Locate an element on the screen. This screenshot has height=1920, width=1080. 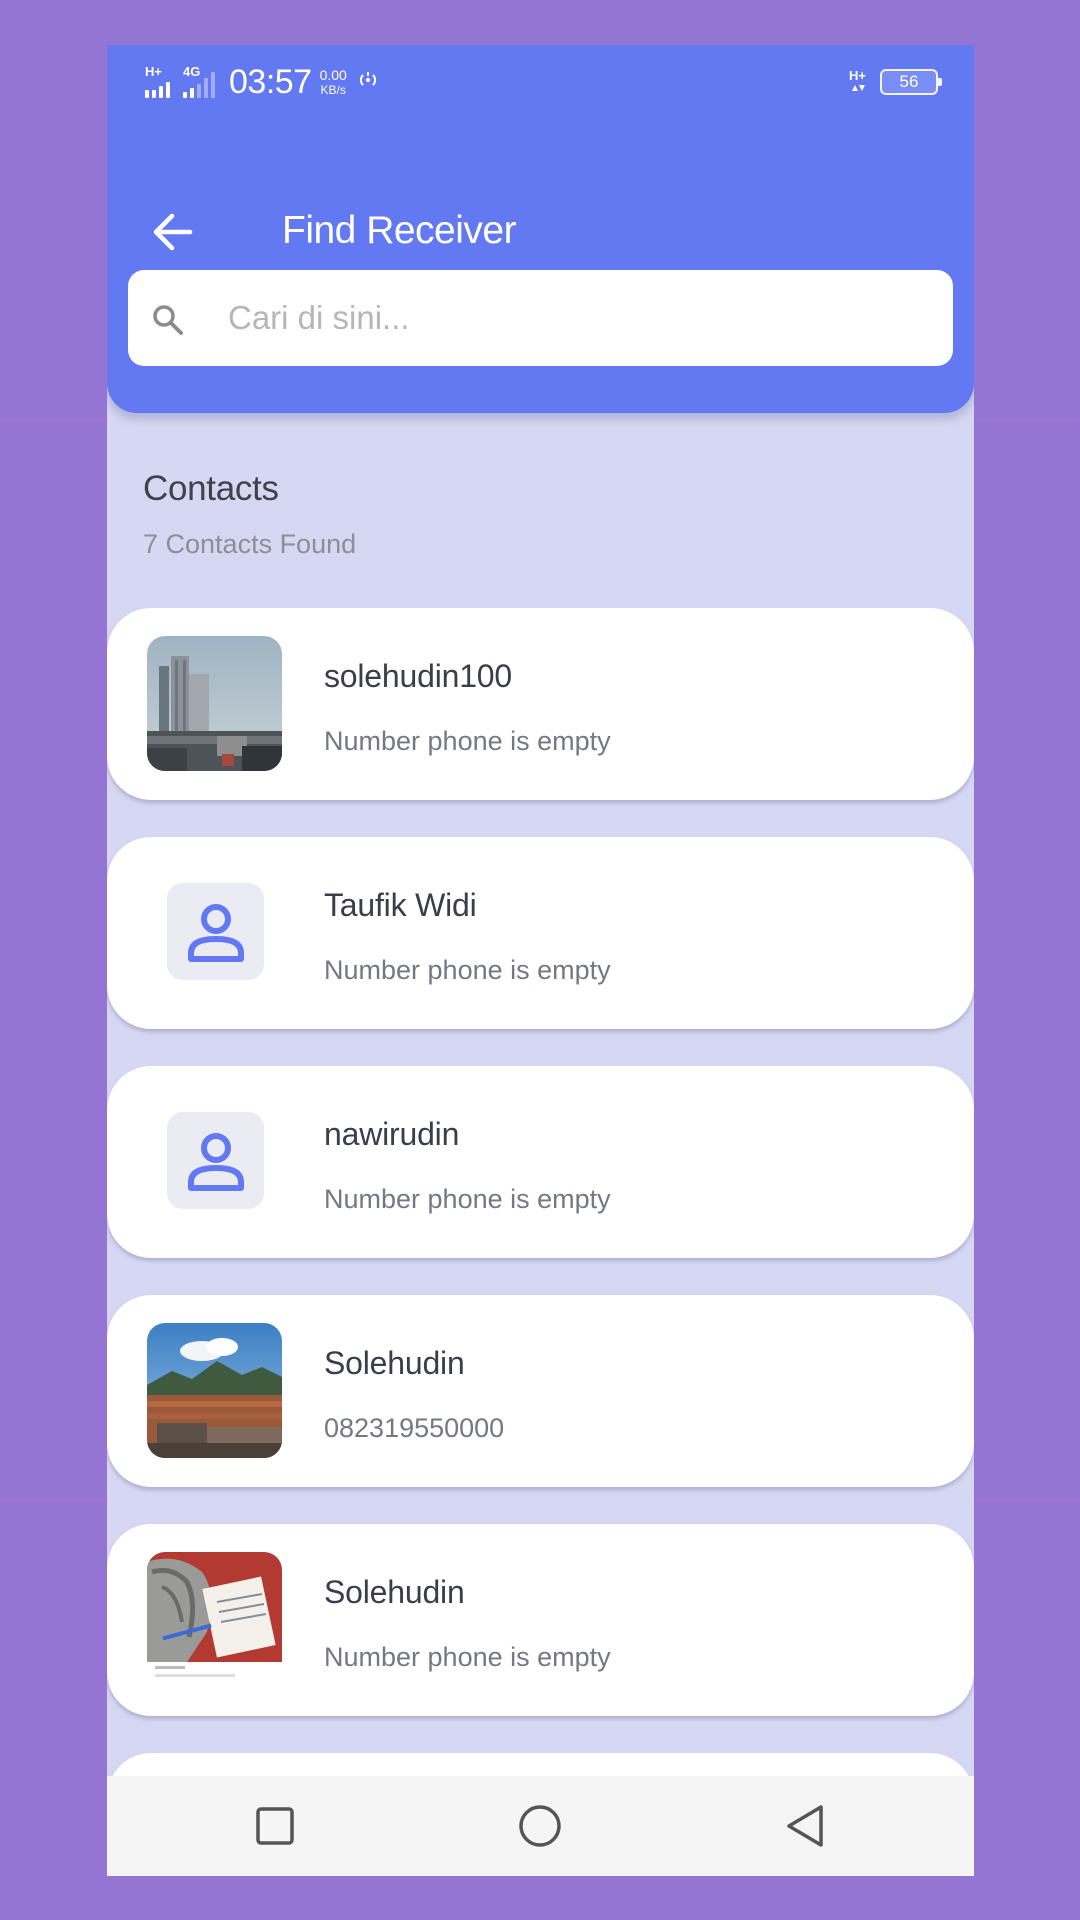
page-title: Find Receiver is located at coordinates (399, 230).